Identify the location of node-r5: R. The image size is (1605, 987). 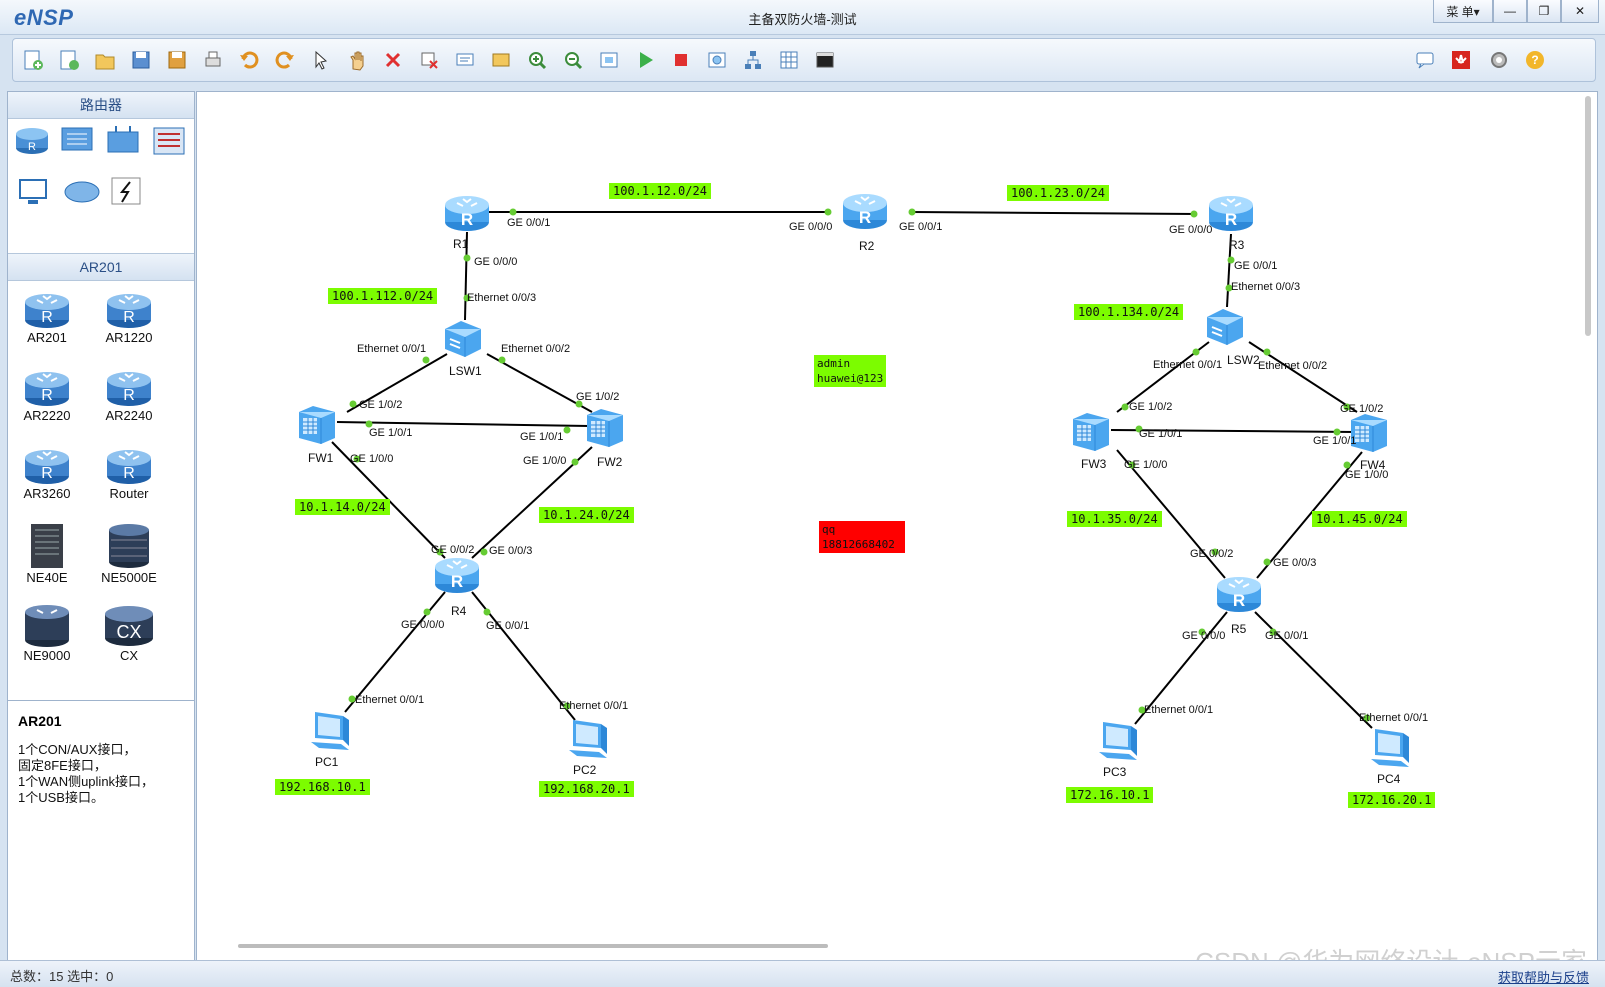
(1239, 596).